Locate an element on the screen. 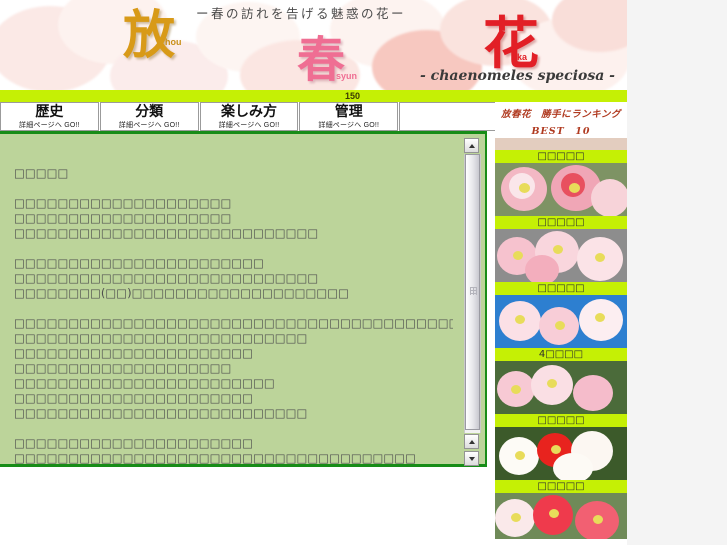  nav-item-label: 歴史 is located at coordinates (49, 112).